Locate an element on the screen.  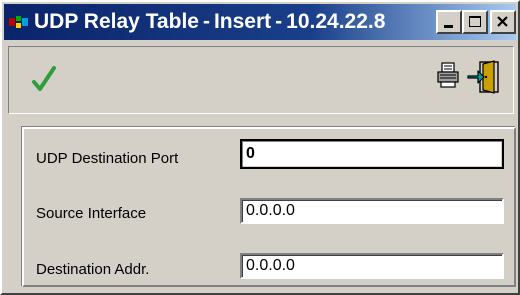
app-icon is located at coordinates (18, 22).